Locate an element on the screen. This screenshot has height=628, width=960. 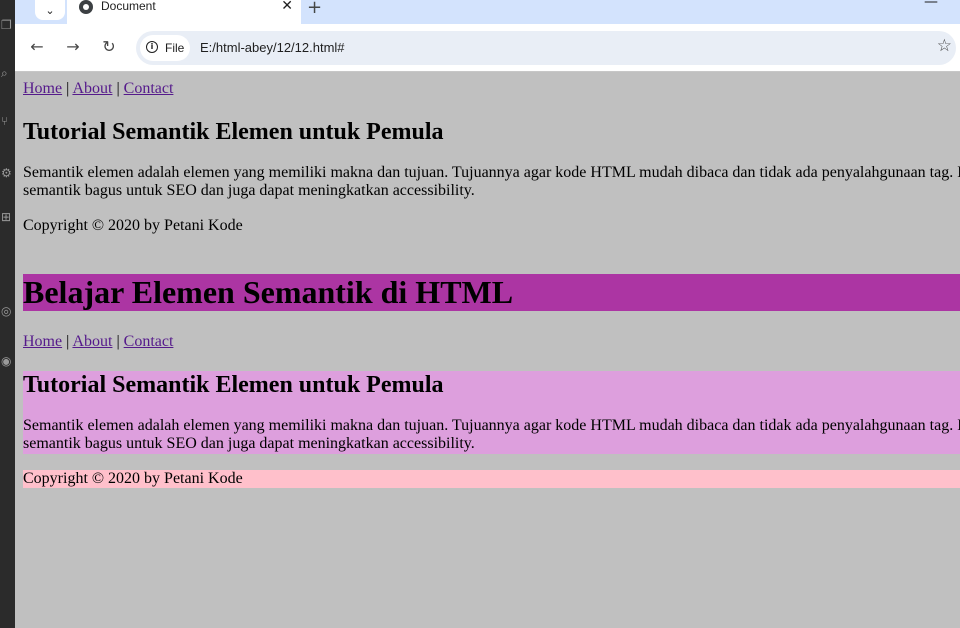
tab-document: Document ✕ is located at coordinates (184, 13).